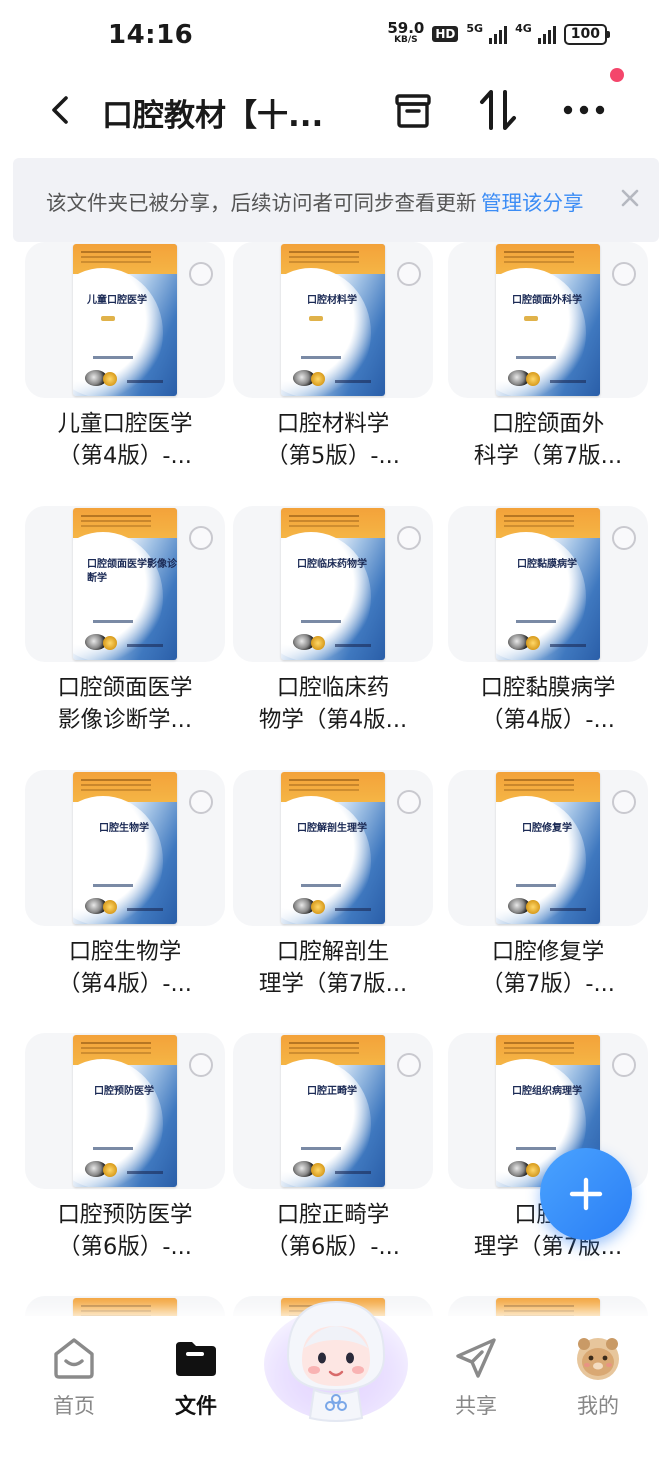 Image resolution: width=669 pixels, height=1466 pixels. What do you see at coordinates (333, 584) in the screenshot?
I see `book-cover: 口腔临床药物学` at bounding box center [333, 584].